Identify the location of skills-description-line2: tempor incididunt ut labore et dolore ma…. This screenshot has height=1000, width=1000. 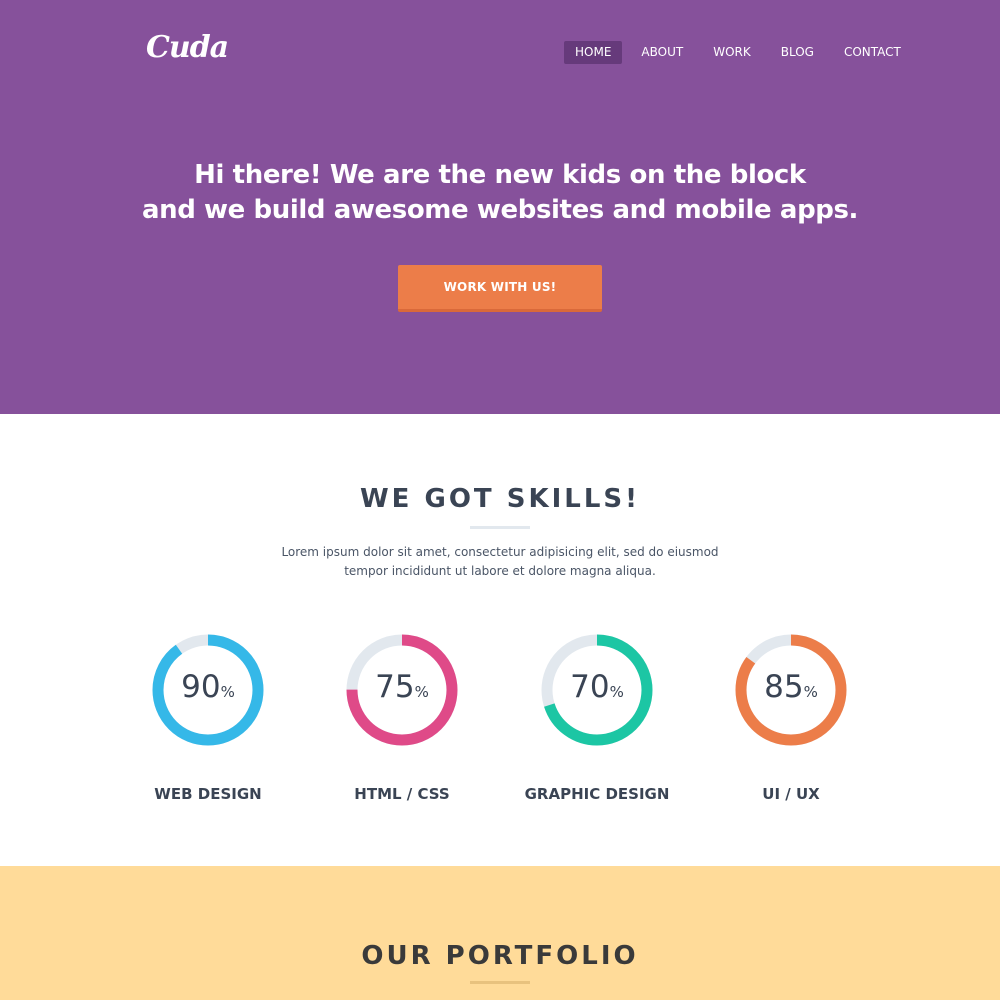
(500, 571).